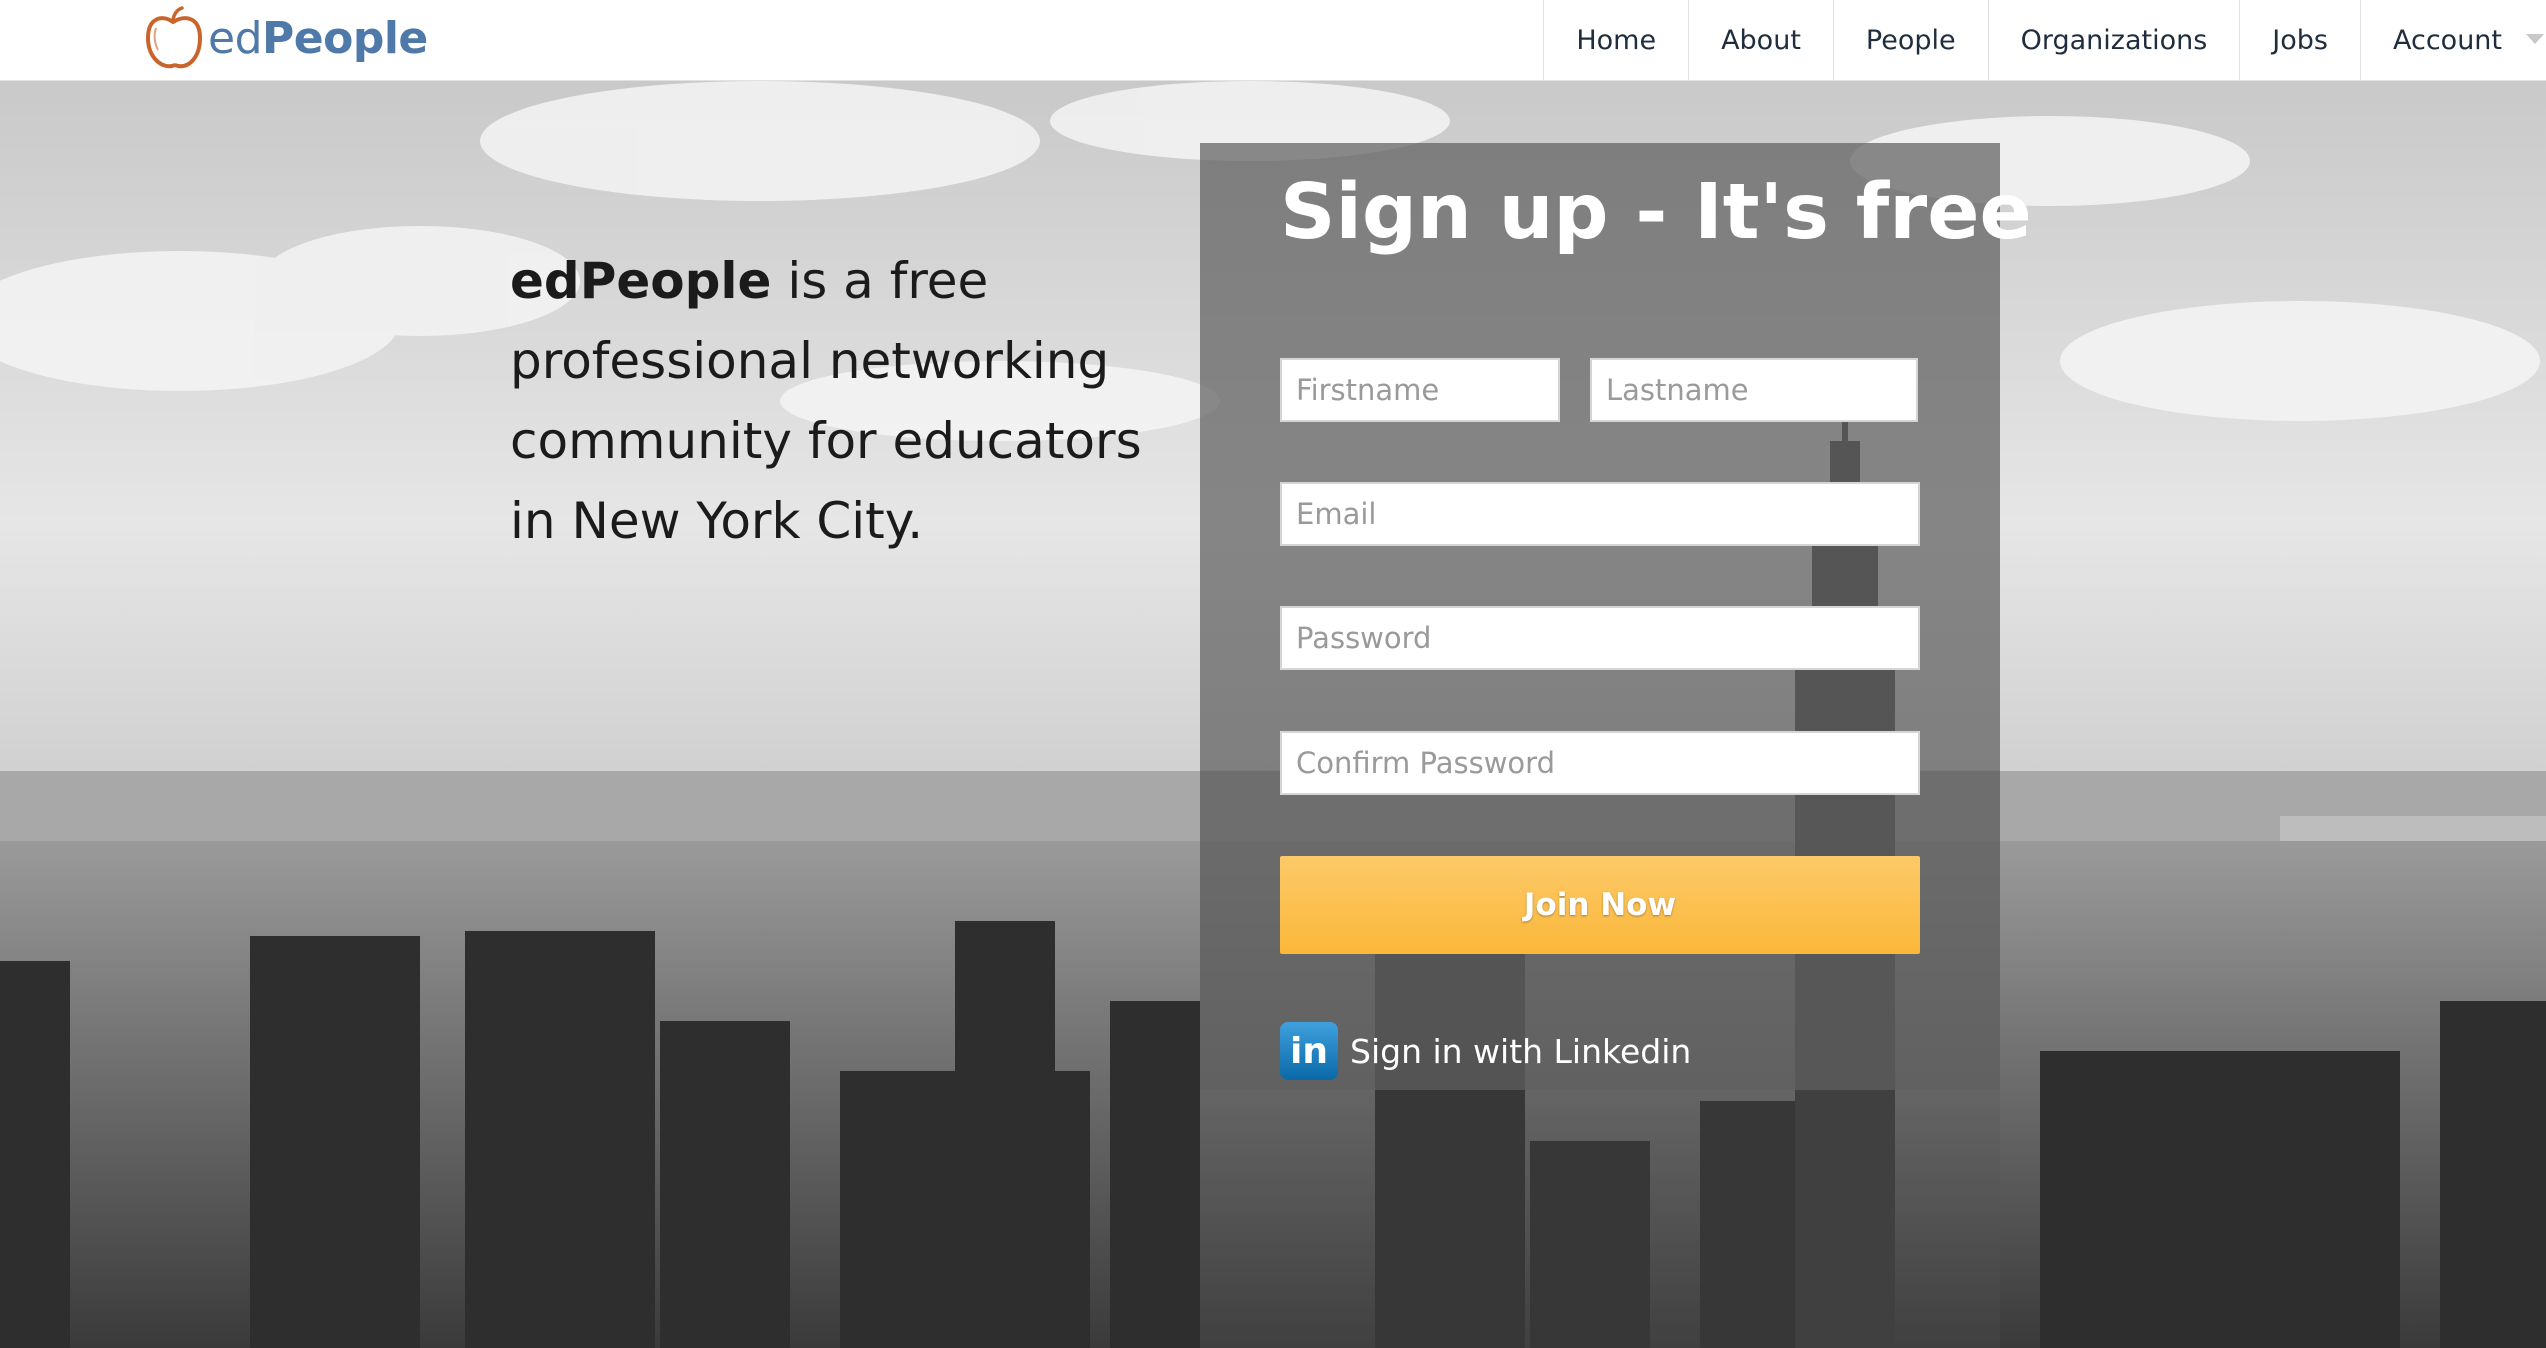 This screenshot has height=1348, width=2546. Describe the element at coordinates (1420, 390) in the screenshot. I see `firstname-input` at that location.